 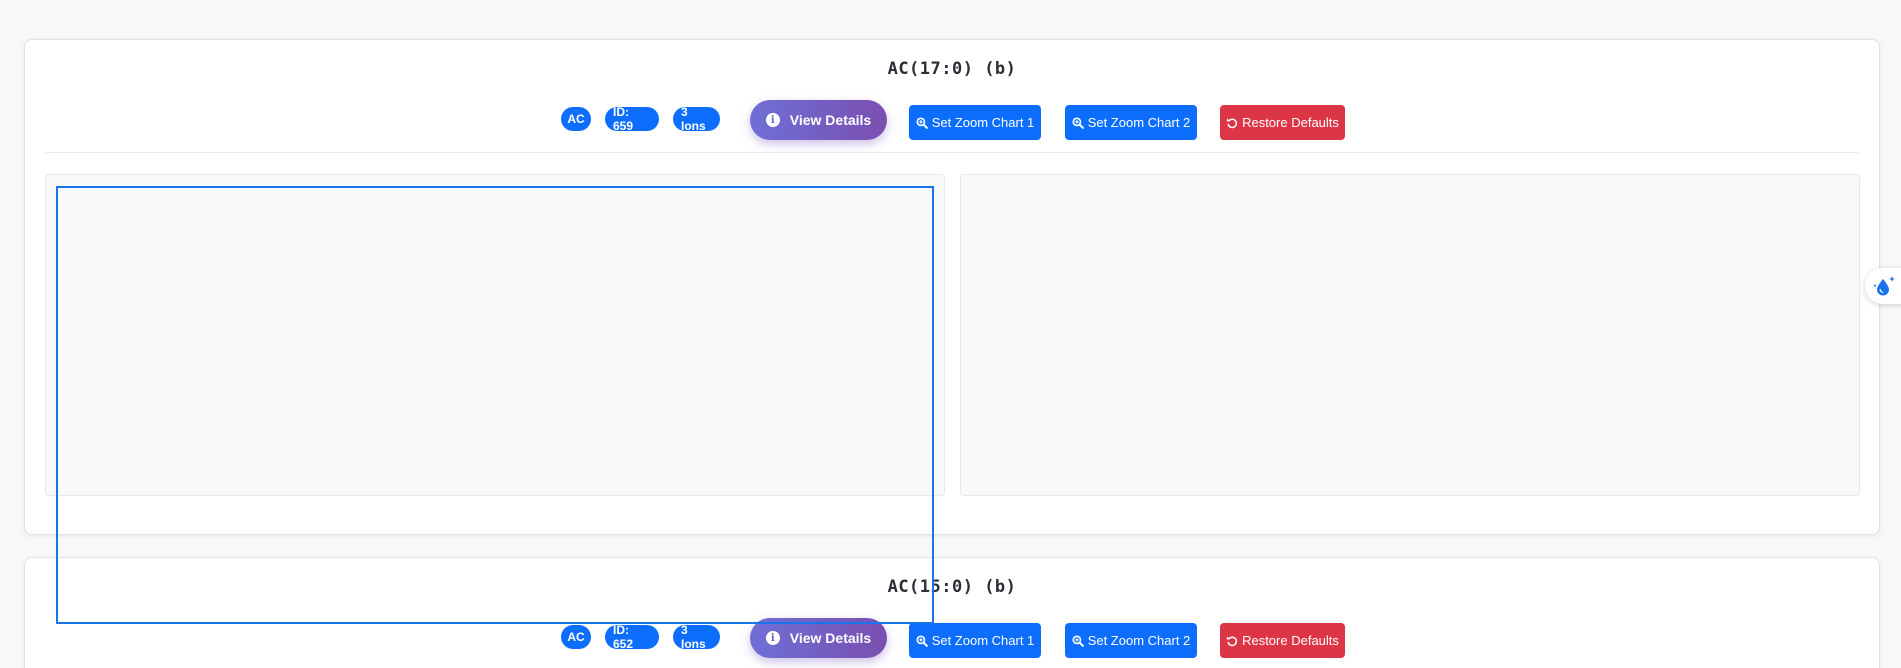 What do you see at coordinates (632, 637) in the screenshot?
I see `id-badge: ID: 652` at bounding box center [632, 637].